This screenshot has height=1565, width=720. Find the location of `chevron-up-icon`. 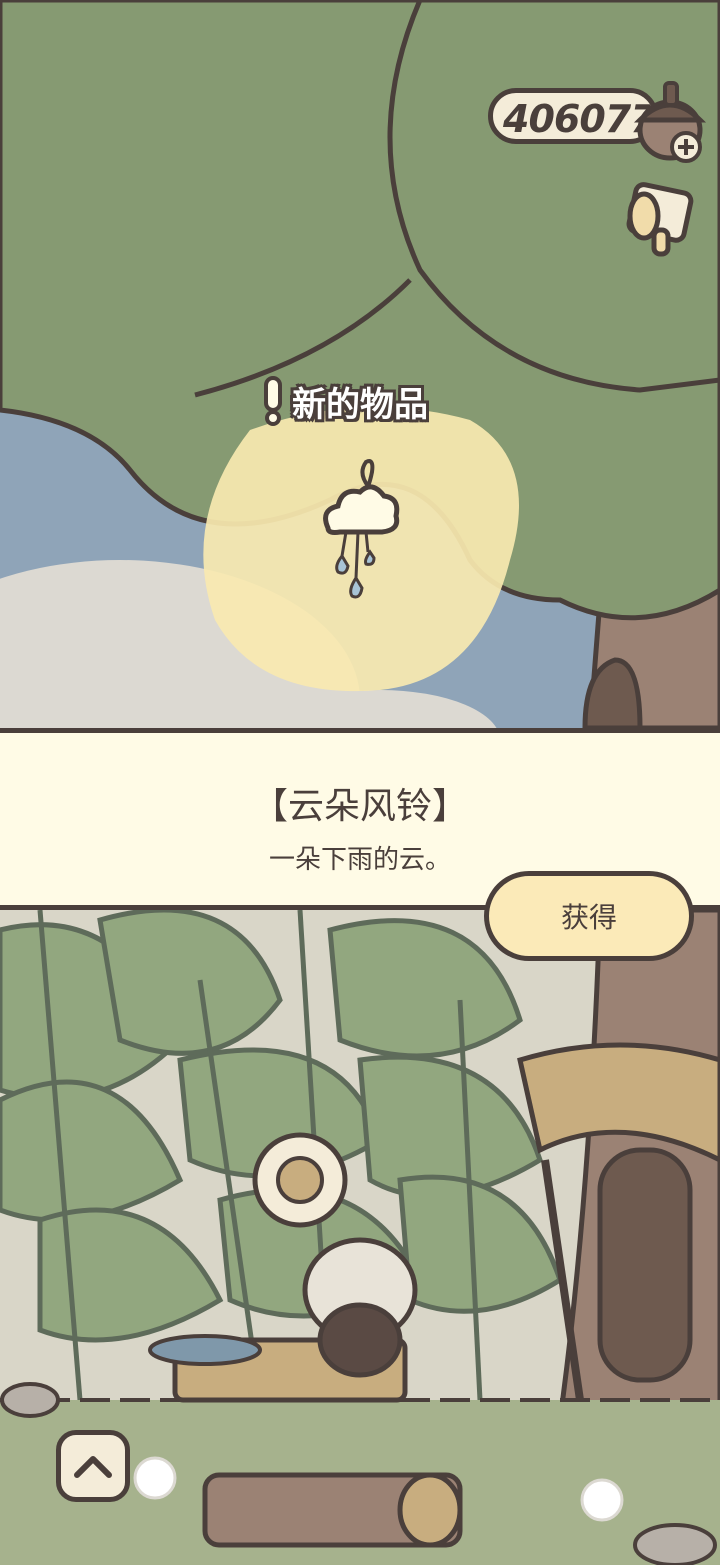

chevron-up-icon is located at coordinates (93, 1467).